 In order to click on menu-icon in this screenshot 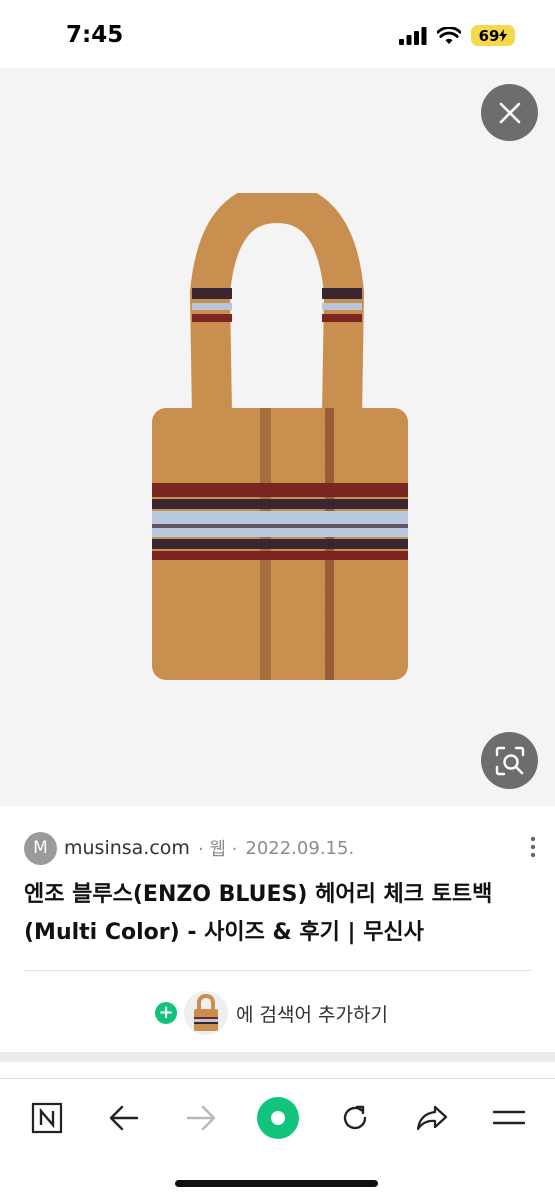, I will do `click(508, 1117)`.